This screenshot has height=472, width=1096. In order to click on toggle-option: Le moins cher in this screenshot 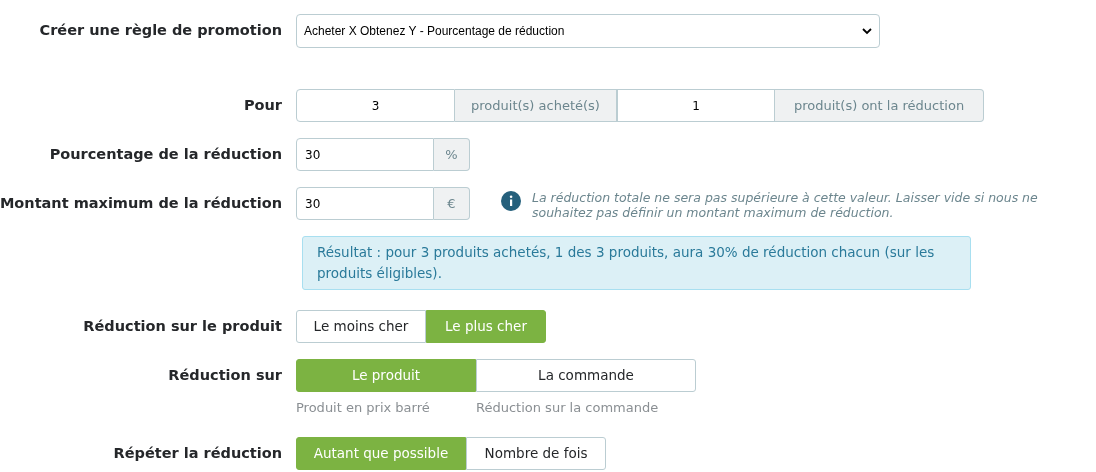, I will do `click(361, 326)`.